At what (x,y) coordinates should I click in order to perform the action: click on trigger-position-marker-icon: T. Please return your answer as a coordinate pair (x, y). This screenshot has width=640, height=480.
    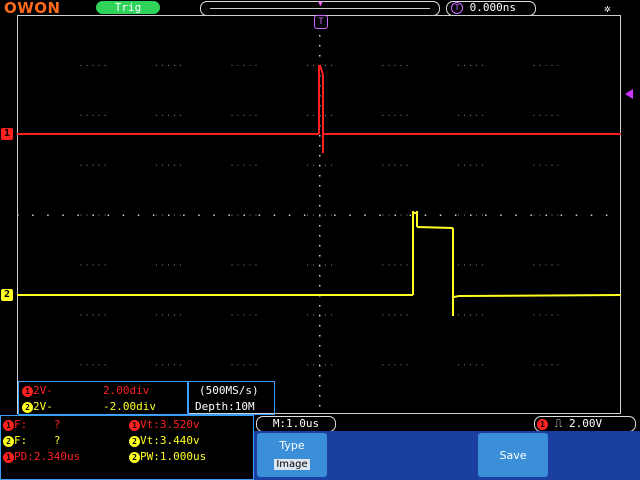
    Looking at the image, I should click on (321, 22).